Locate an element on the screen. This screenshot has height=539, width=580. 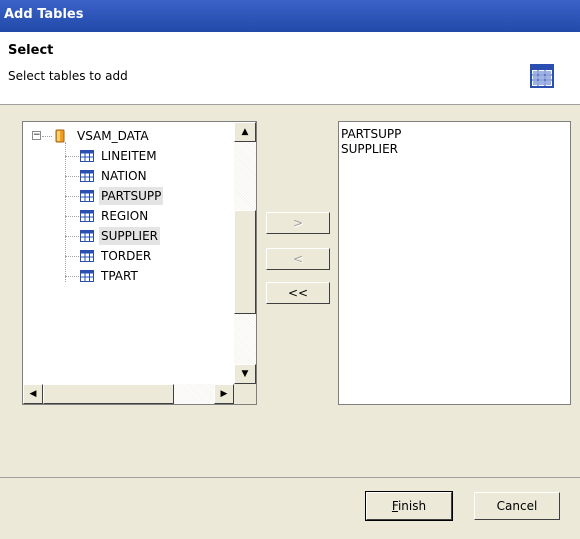
title-bar: Add Tables is located at coordinates (290, 16).